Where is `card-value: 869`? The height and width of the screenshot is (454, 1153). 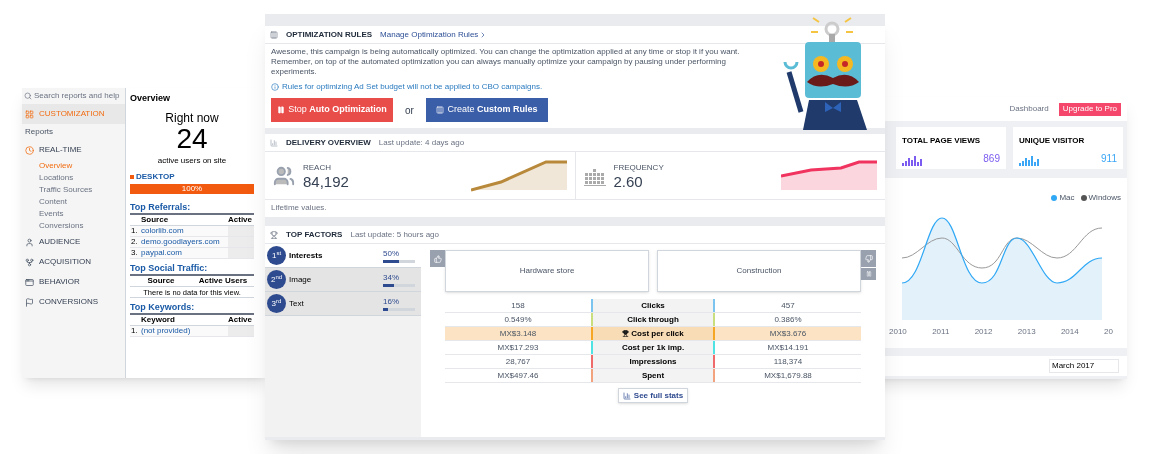
card-value: 869 is located at coordinates (991, 159).